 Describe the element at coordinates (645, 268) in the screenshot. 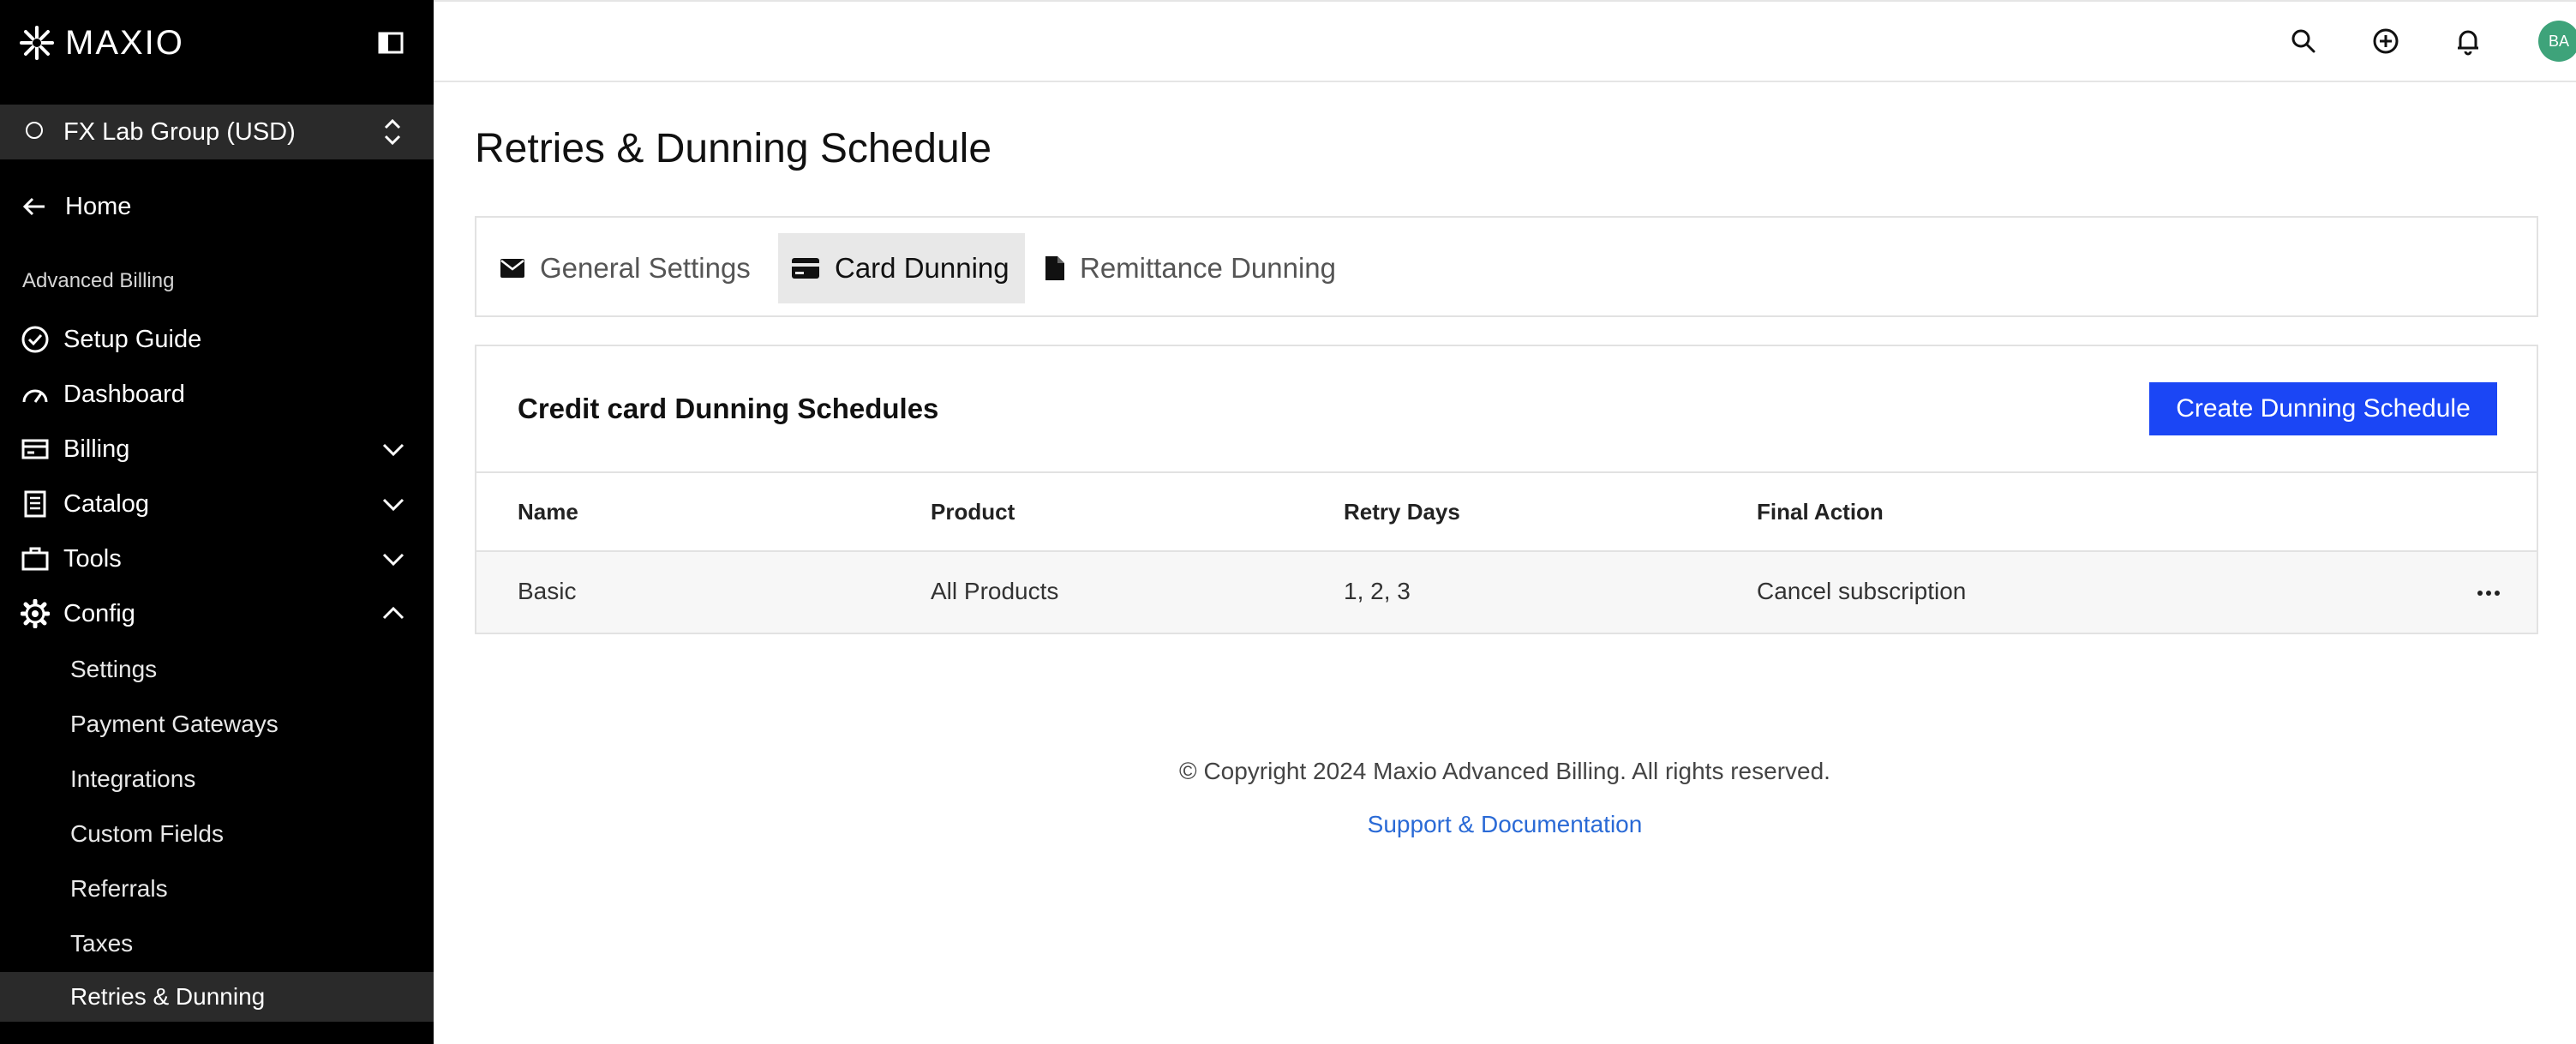

I see `tab-label: General Settings` at that location.